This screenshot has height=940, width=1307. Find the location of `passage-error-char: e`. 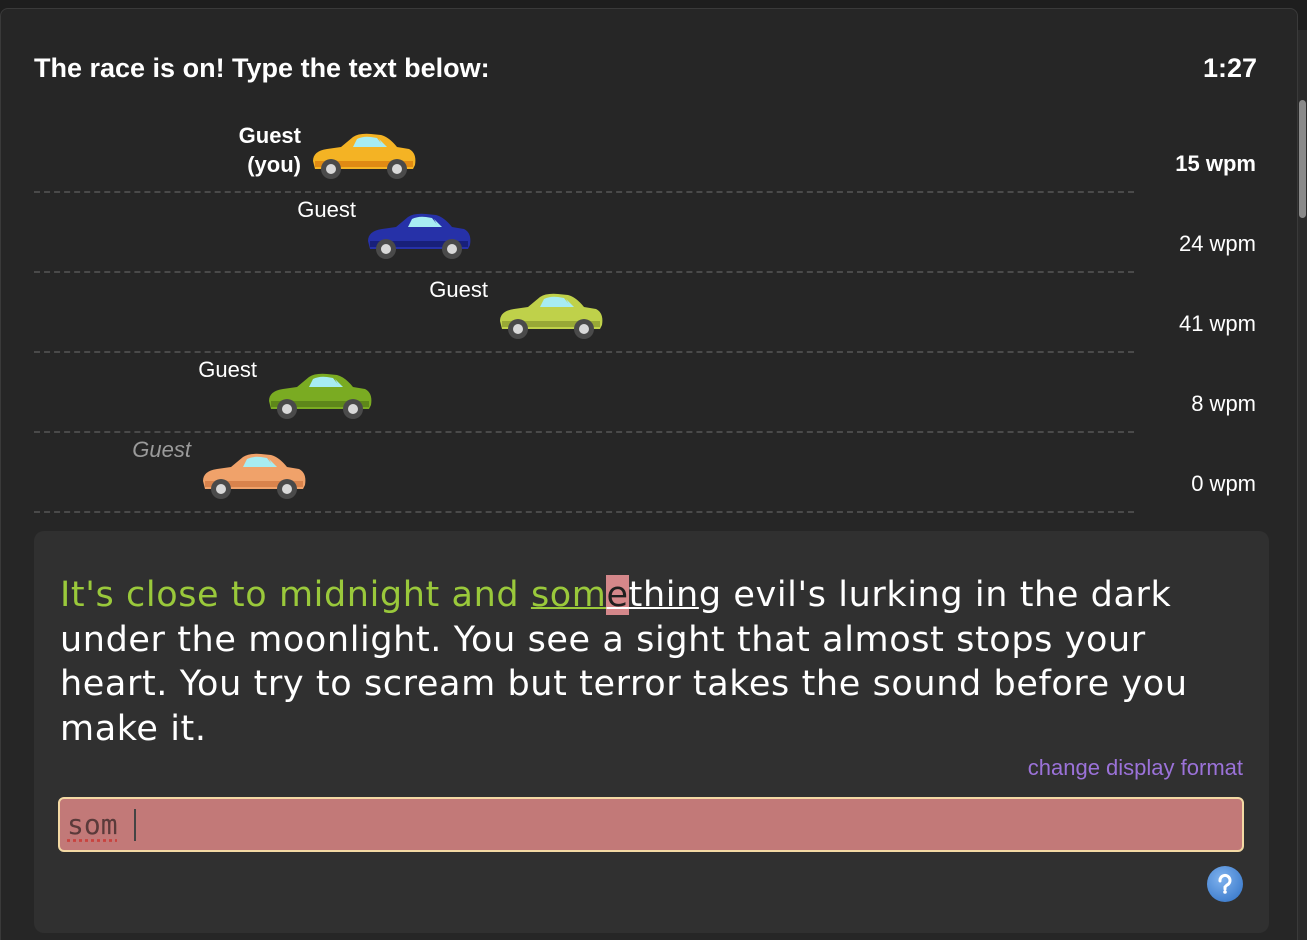

passage-error-char: e is located at coordinates (617, 595).